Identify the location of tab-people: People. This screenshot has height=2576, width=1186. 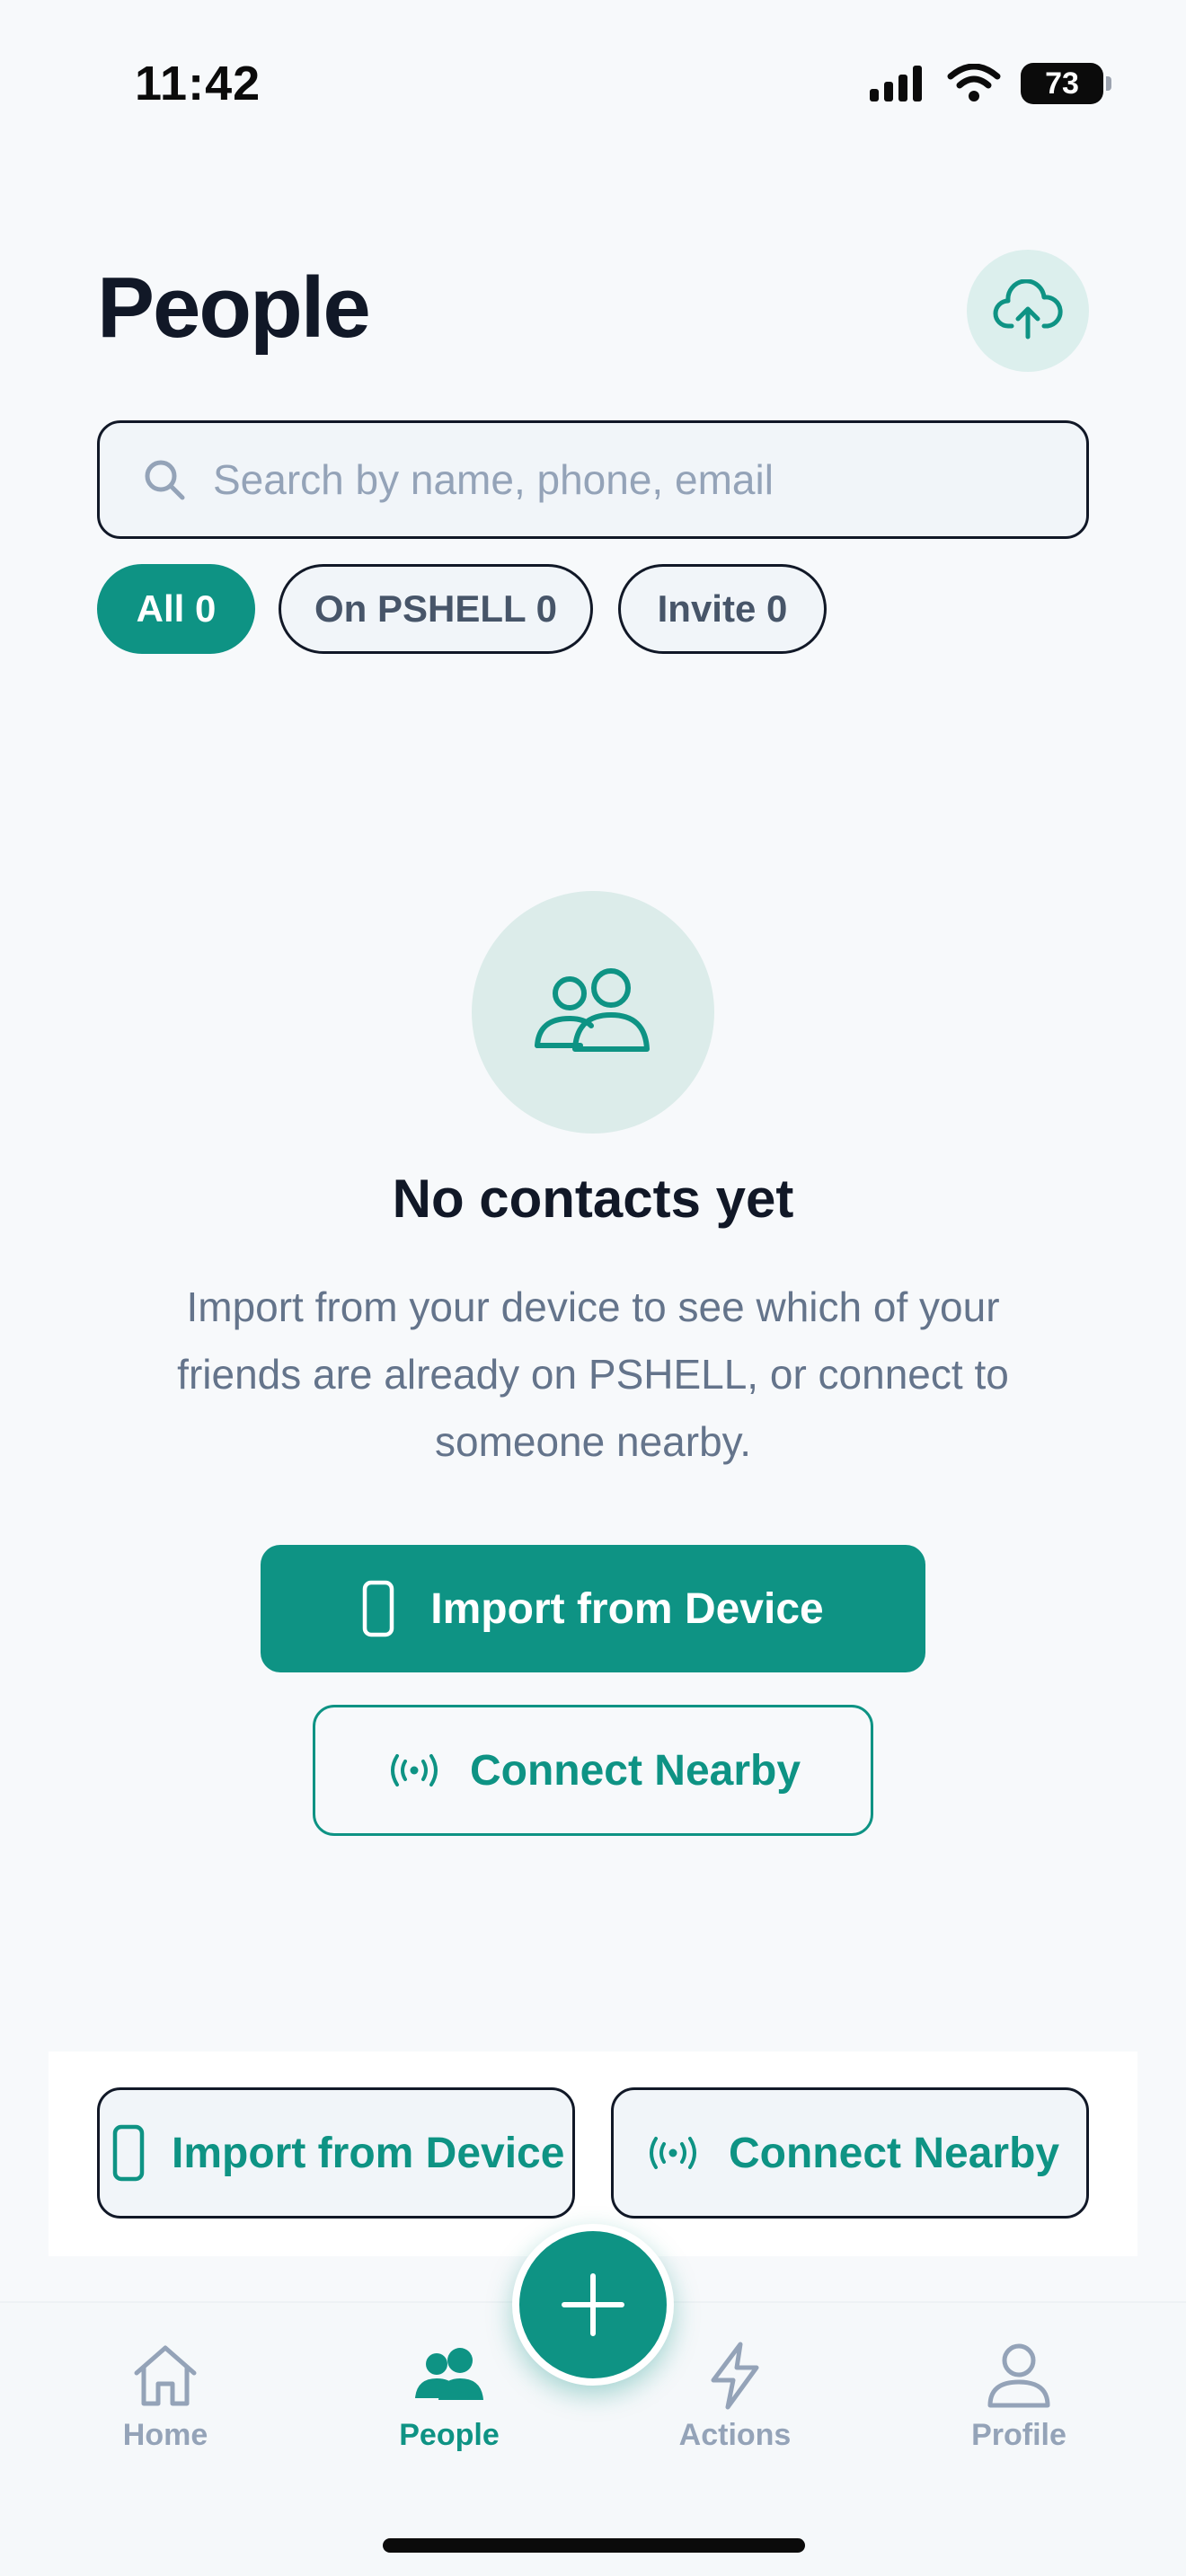
(449, 2396).